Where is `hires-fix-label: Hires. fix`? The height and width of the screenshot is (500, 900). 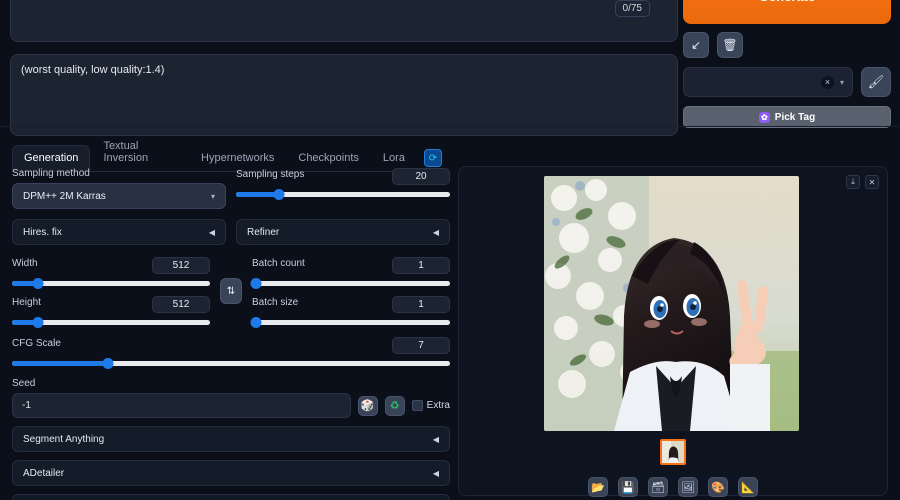 hires-fix-label: Hires. fix is located at coordinates (42, 232).